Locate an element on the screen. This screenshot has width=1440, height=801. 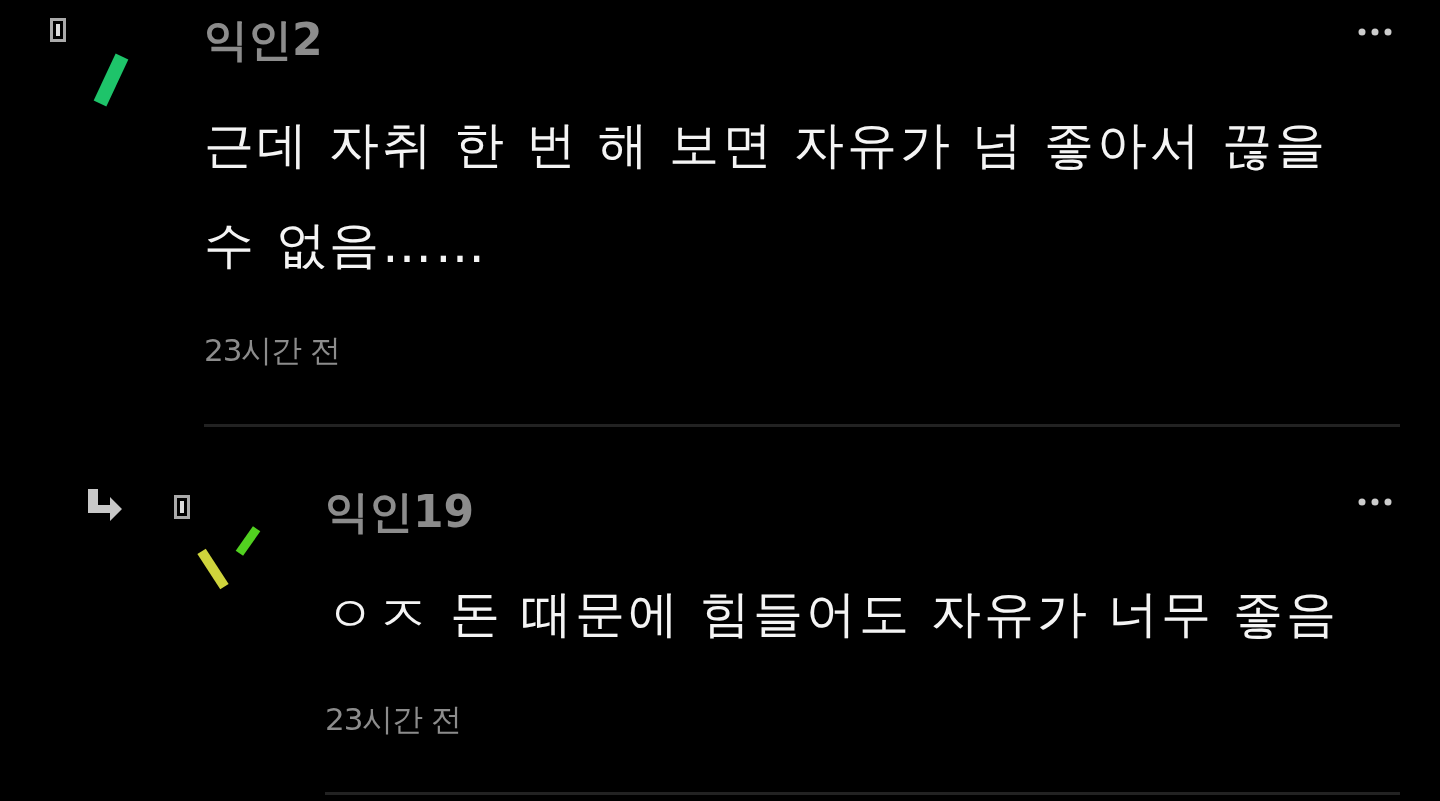
comment-text: ㅇㅈ 돈 때문에 힘들어도 자유가 너무 좋음 is located at coordinates (833, 614).